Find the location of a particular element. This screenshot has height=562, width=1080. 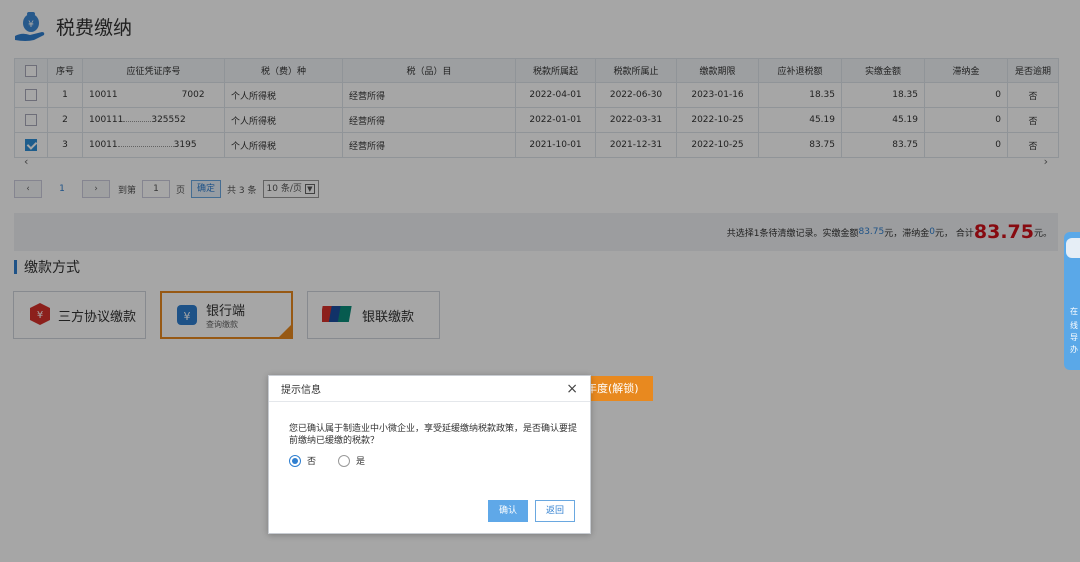

radio-yes-label: 是 is located at coordinates (361, 462).